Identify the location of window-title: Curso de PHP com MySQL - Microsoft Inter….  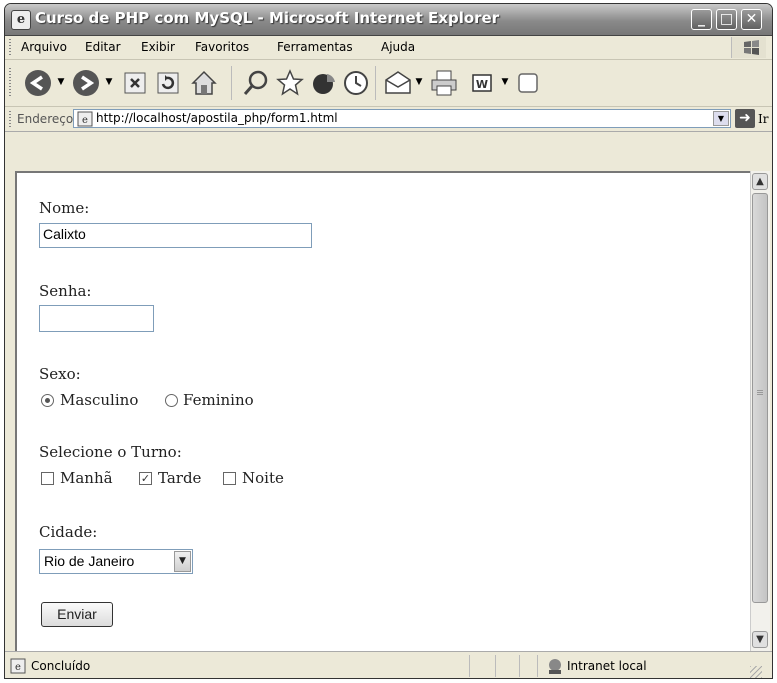
(267, 18).